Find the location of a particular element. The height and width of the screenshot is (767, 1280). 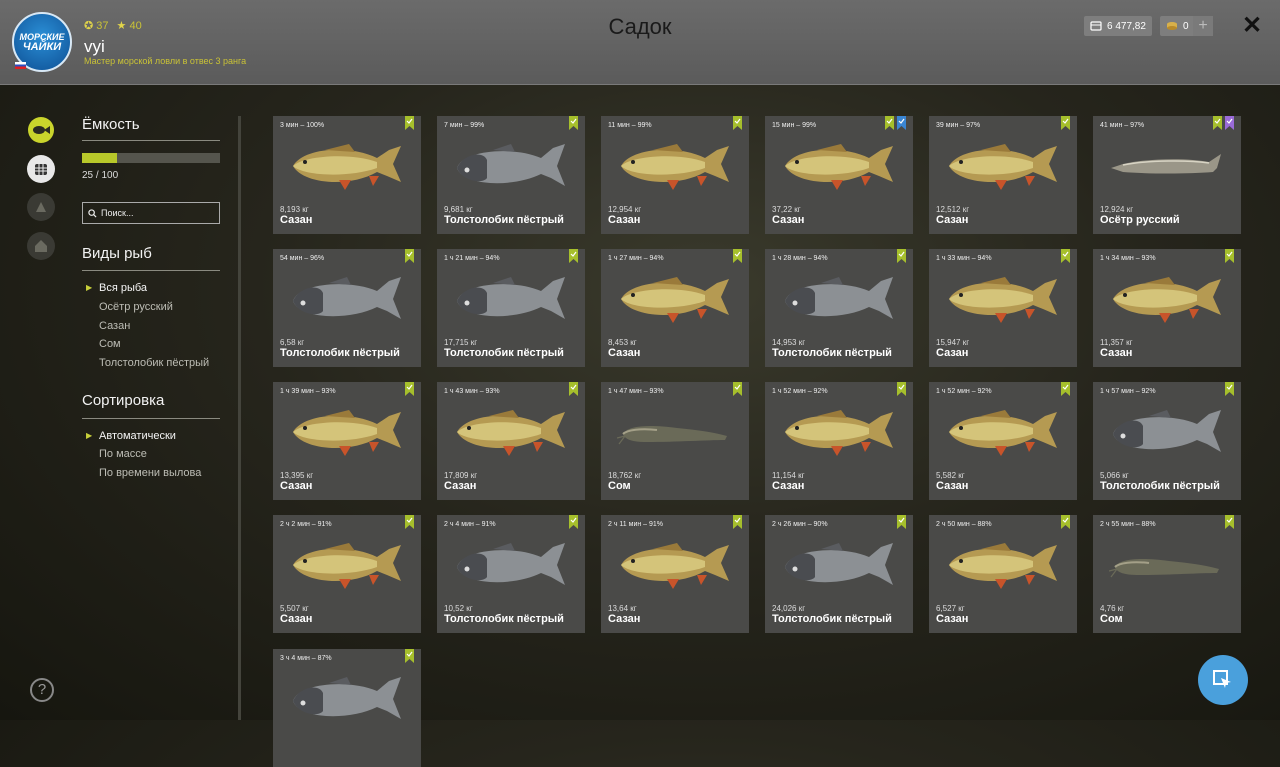

catch-time: 1 ч 34 мин – 93% is located at coordinates (1128, 258).